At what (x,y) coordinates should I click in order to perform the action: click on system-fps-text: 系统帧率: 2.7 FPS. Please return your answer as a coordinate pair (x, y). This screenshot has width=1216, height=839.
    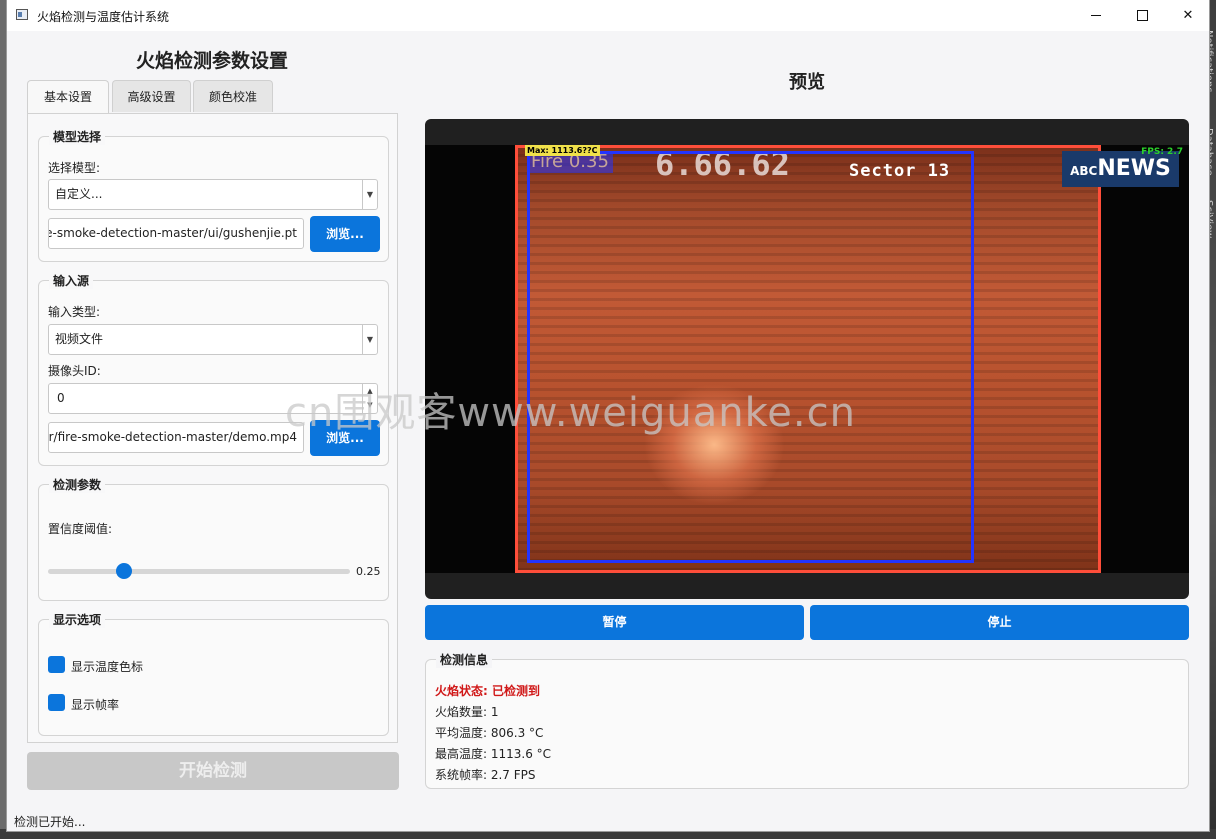
    Looking at the image, I should click on (485, 775).